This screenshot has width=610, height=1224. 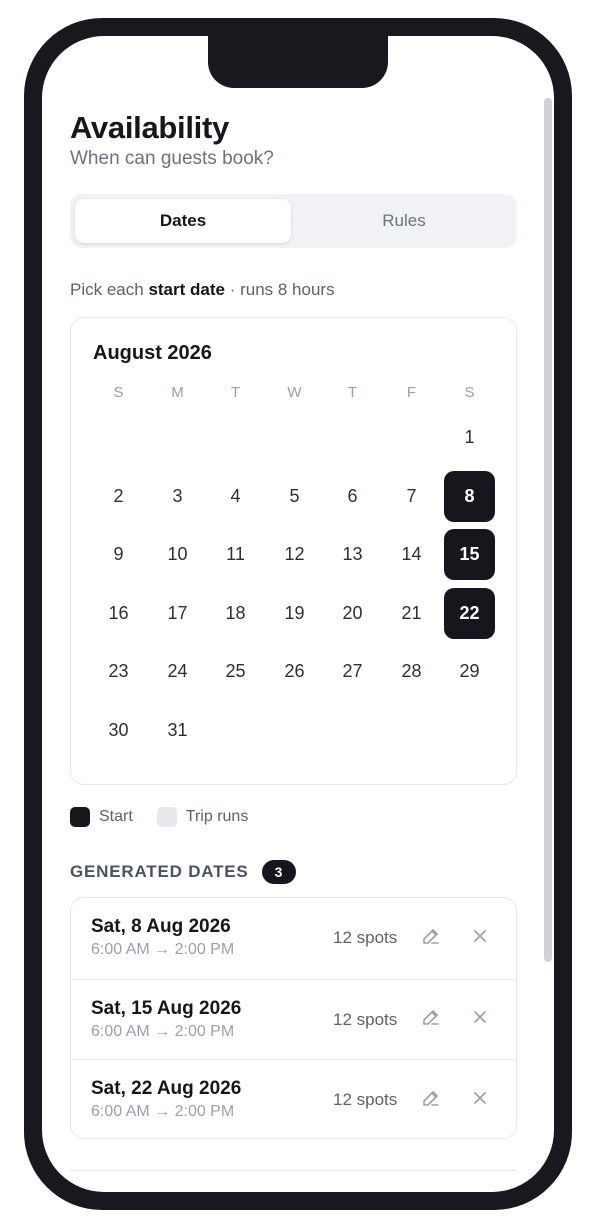 What do you see at coordinates (235, 496) in the screenshot?
I see `calendar-day: 4` at bounding box center [235, 496].